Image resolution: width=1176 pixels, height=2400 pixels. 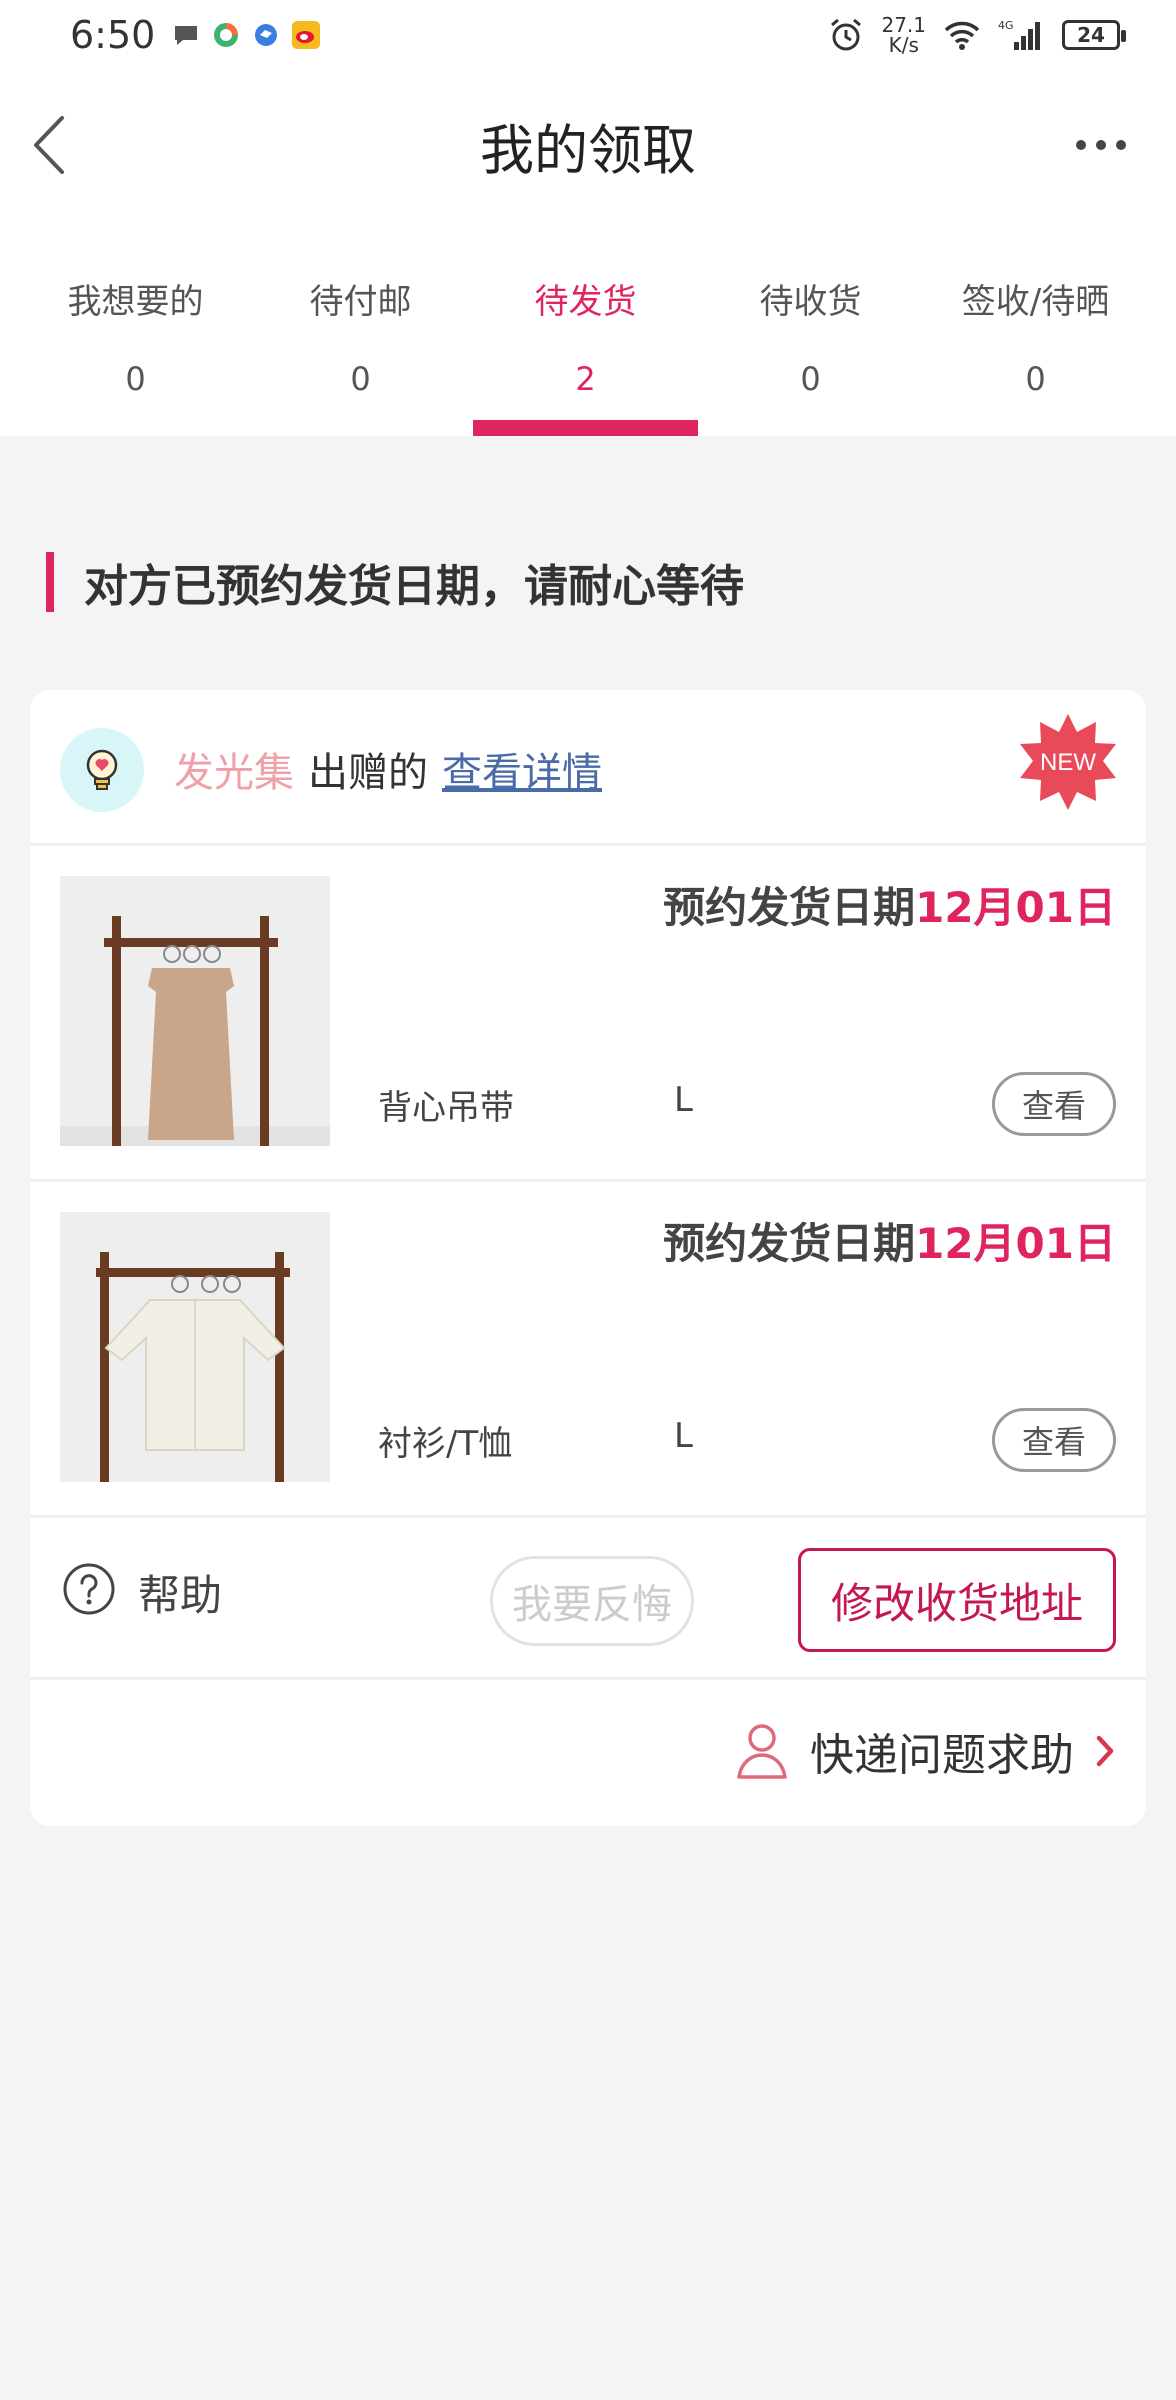 What do you see at coordinates (180, 1592) in the screenshot?
I see `help-label: 帮助` at bounding box center [180, 1592].